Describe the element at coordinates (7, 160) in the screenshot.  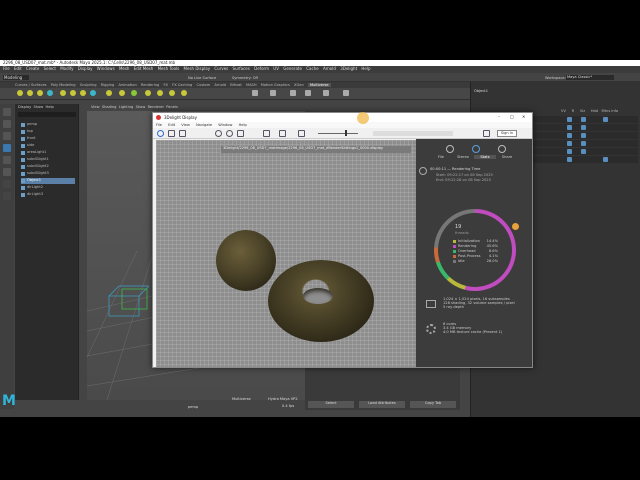
I see `rotate-tool-icon` at that location.